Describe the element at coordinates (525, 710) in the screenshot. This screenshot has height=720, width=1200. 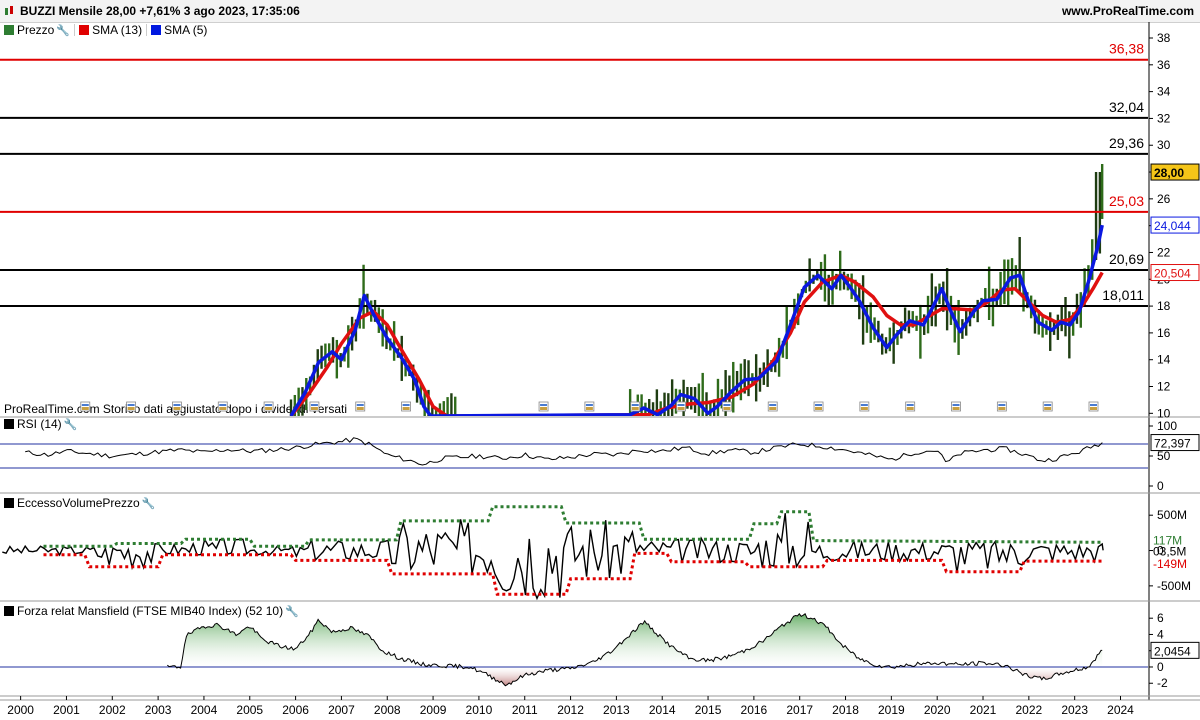
I see `x-tick-label: 2011` at that location.